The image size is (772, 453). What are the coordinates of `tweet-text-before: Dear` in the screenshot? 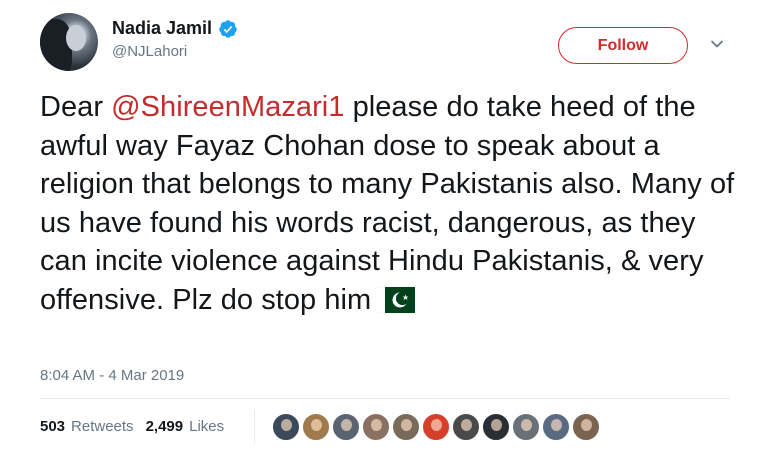 It's located at (76, 107).